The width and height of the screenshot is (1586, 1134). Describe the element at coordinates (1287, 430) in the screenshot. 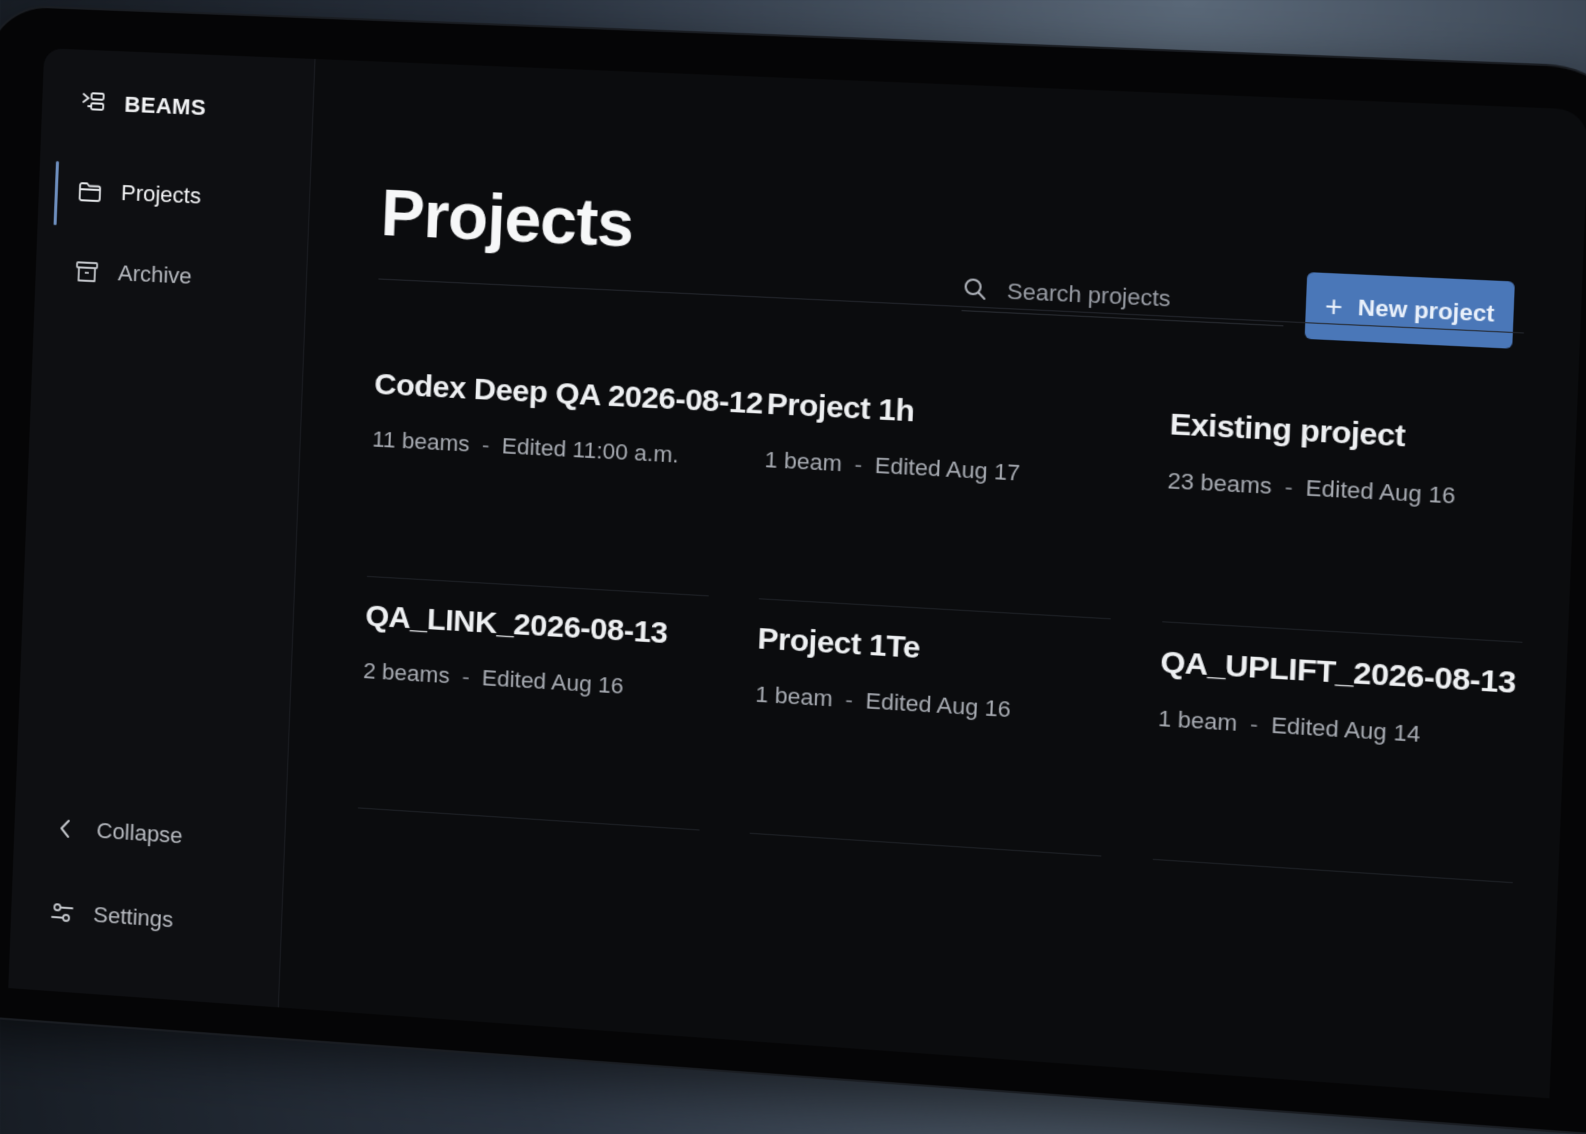

I see `project-name: Existing project` at that location.